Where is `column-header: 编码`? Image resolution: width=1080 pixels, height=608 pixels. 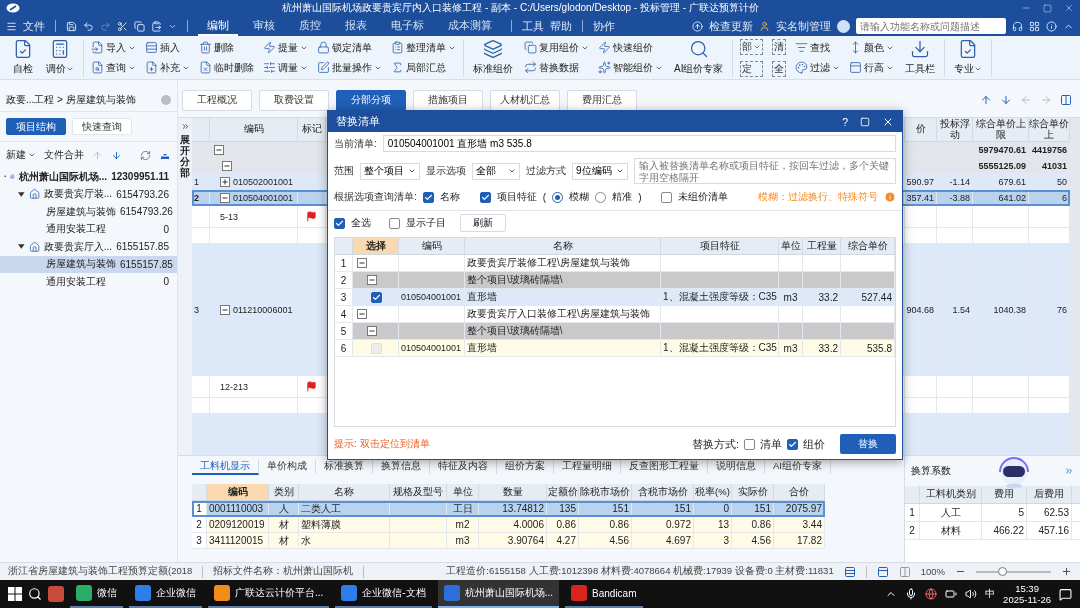 column-header: 编码 is located at coordinates (432, 246).